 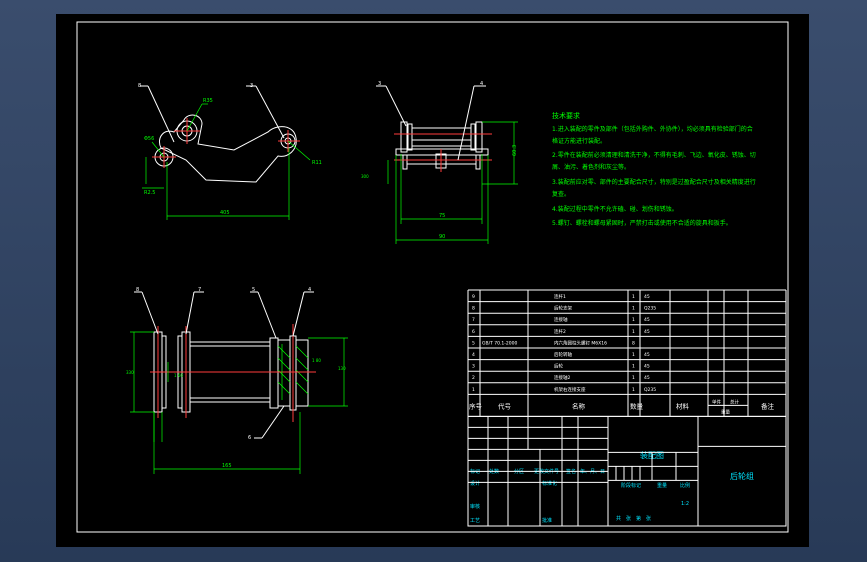 What do you see at coordinates (149, 139) in the screenshot?
I see `dim-phi56: Φ56` at bounding box center [149, 139].